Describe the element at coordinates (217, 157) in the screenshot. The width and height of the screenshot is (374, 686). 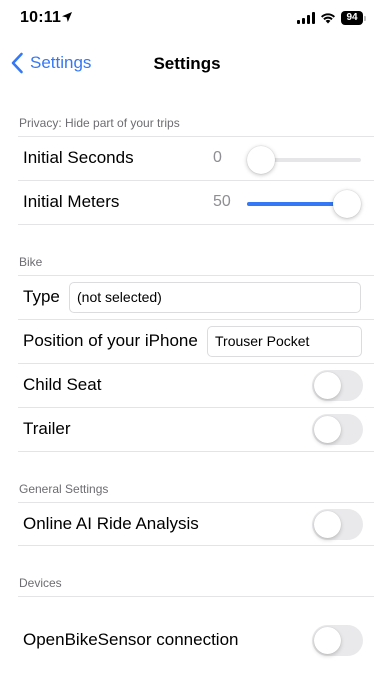
I see `initial-seconds-value: 0` at that location.